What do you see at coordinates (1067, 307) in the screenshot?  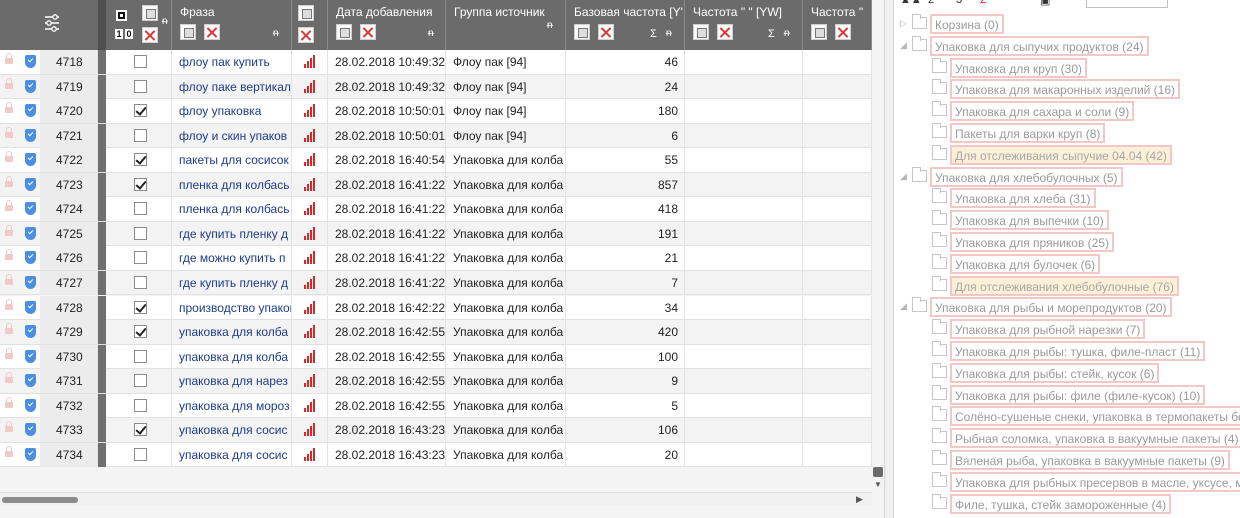 I see `tree-group-node: ◢ Упаковка для рыбы и морепродуктов (20)` at bounding box center [1067, 307].